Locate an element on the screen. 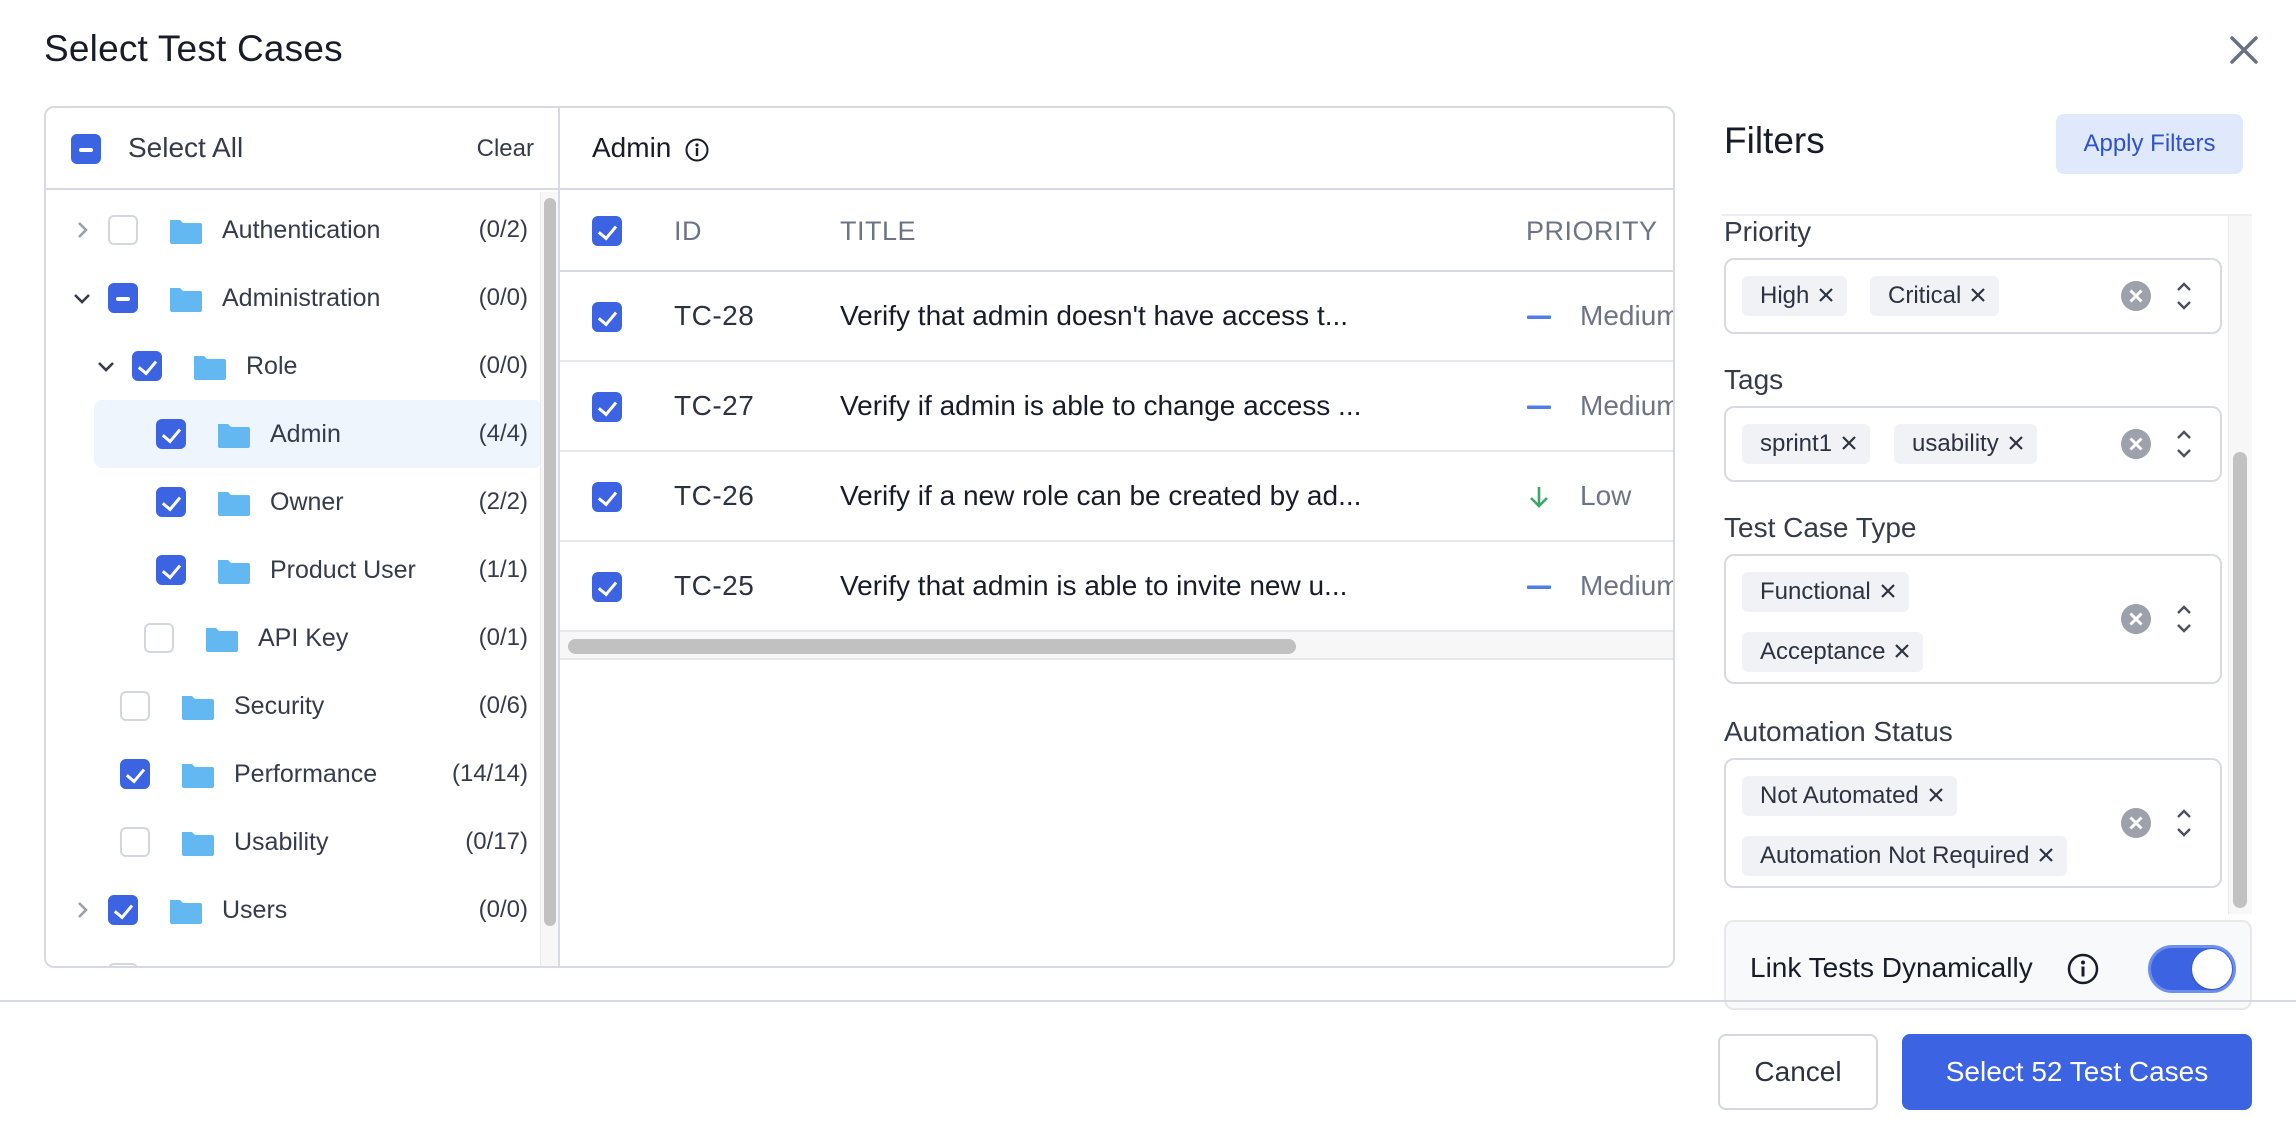 This screenshot has height=1136, width=2296. filter-label: Priority is located at coordinates (1768, 231).